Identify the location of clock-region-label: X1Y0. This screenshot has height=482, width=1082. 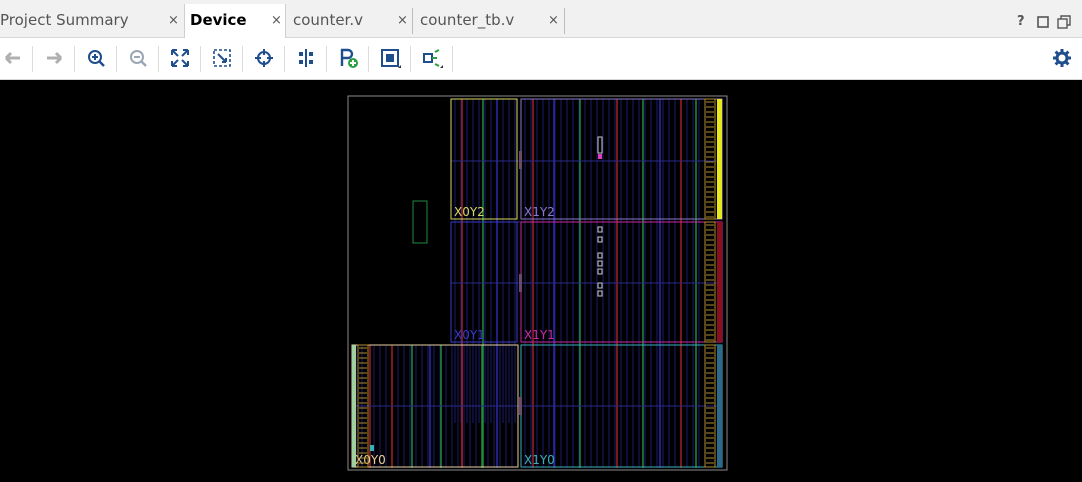
(539, 460).